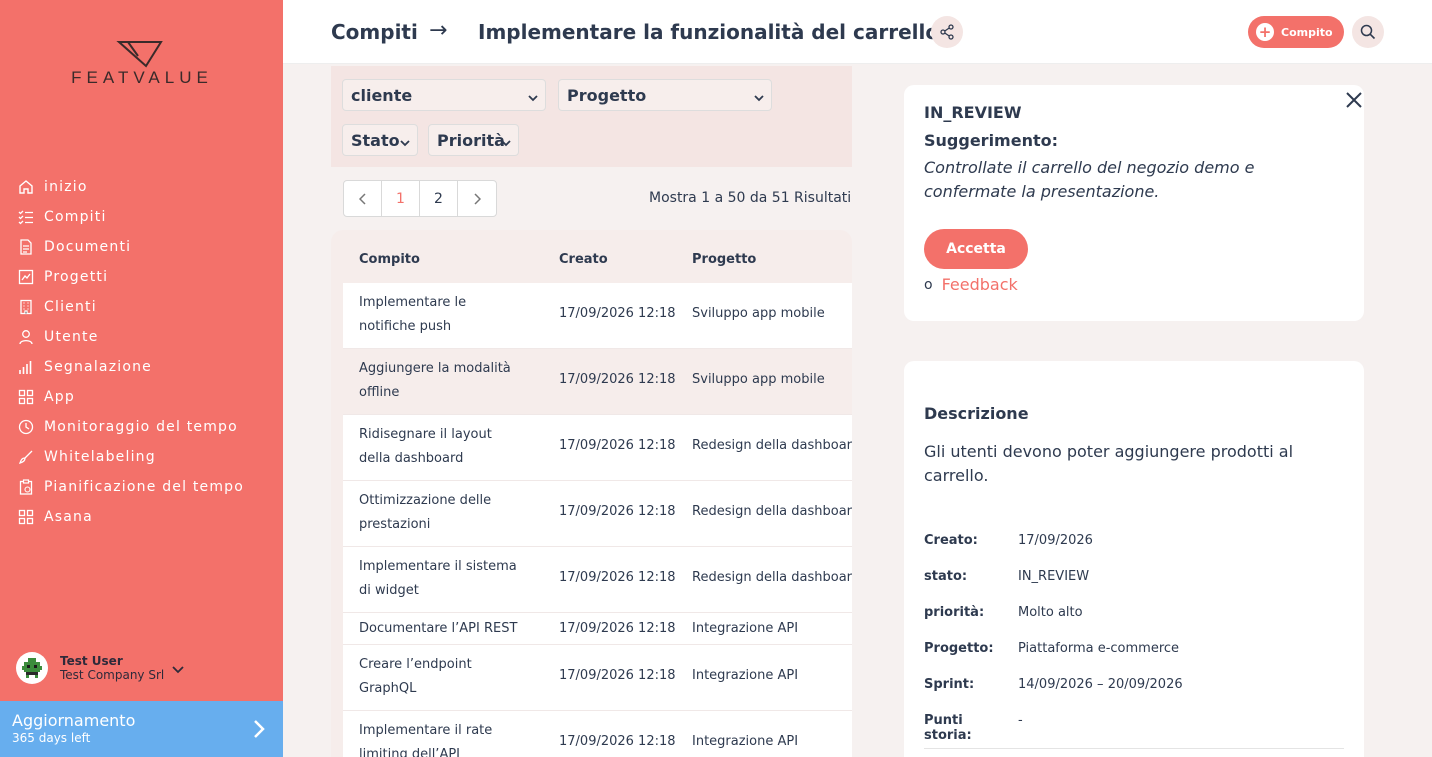  What do you see at coordinates (1054, 576) in the screenshot?
I see `meta-value: IN_REVIEW` at bounding box center [1054, 576].